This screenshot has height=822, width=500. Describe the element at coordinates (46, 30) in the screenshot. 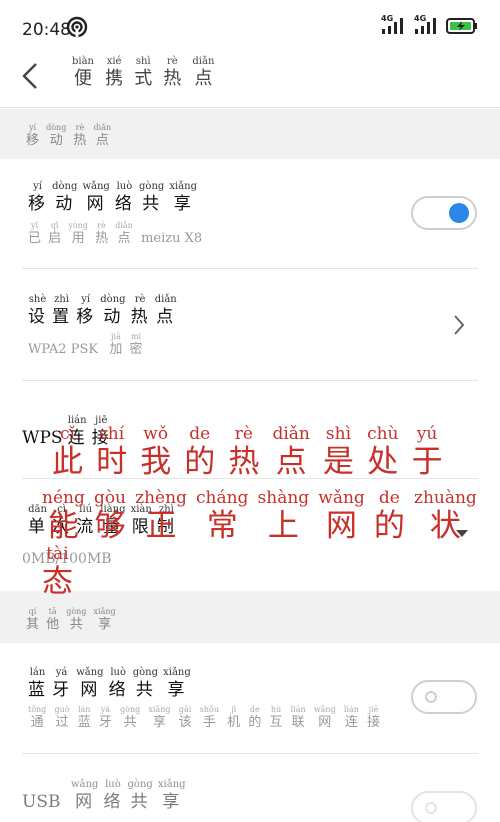

I see `status-time: 20:48` at that location.